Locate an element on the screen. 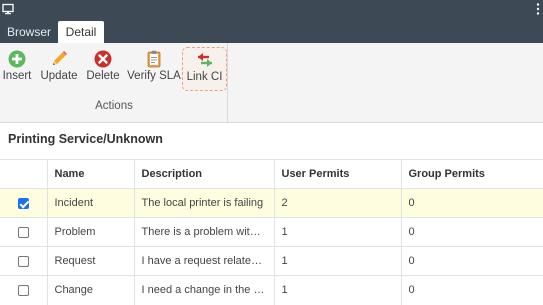  link-arrows-icon is located at coordinates (204, 60).